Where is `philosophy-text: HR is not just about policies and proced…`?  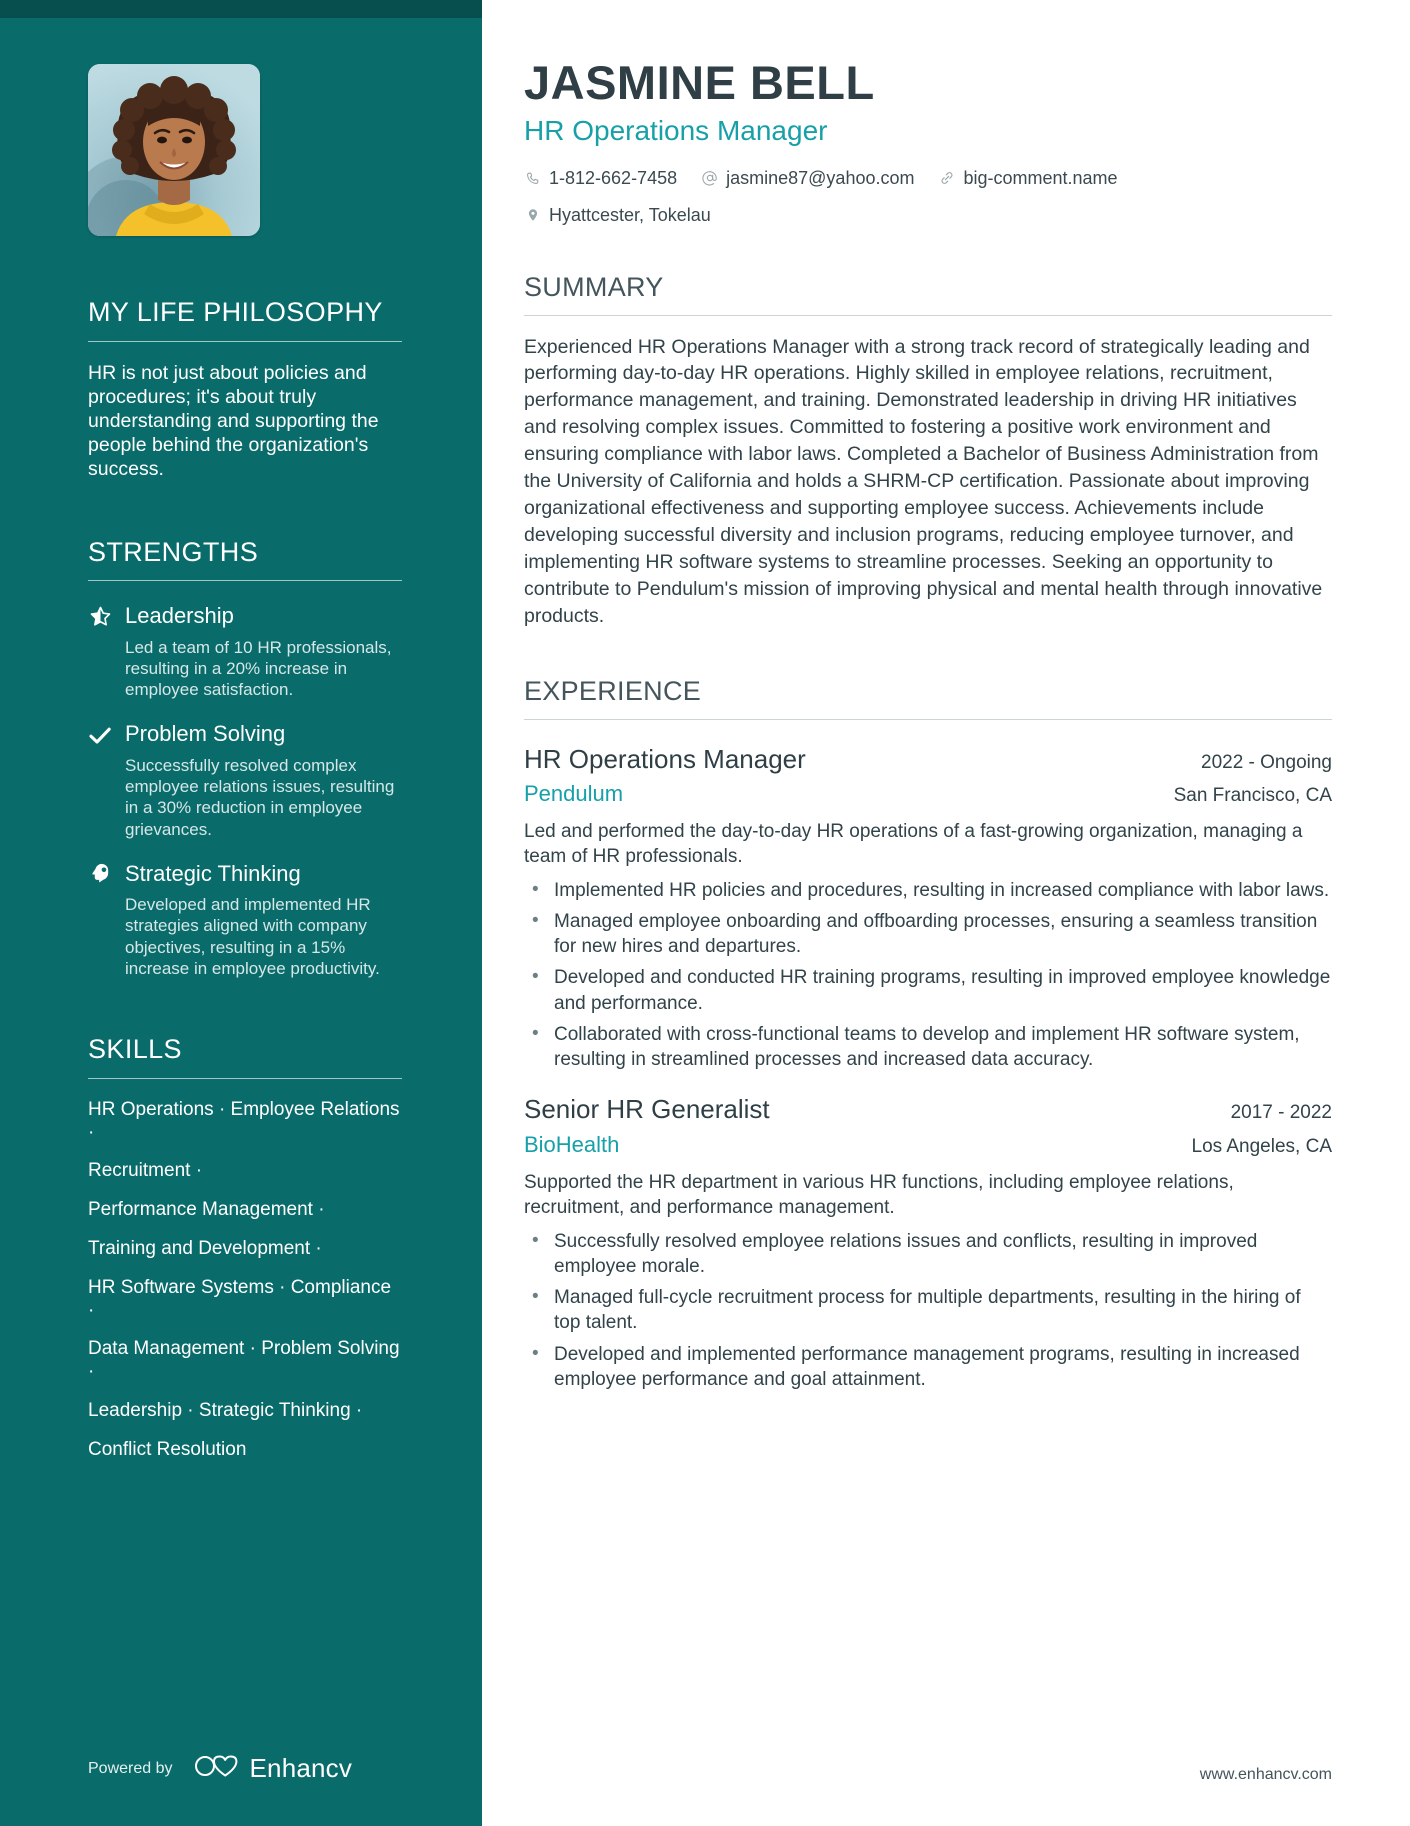 philosophy-text: HR is not just about policies and proced… is located at coordinates (233, 421).